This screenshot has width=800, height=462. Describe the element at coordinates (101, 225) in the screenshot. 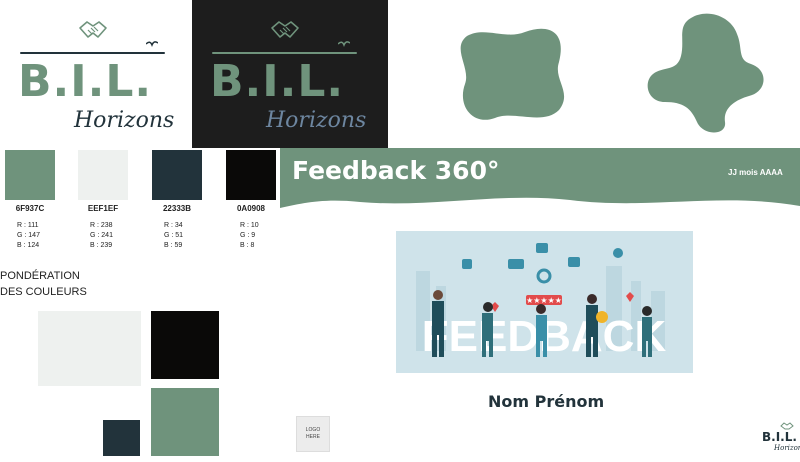

I see `swatch-r-value: R : 238` at that location.